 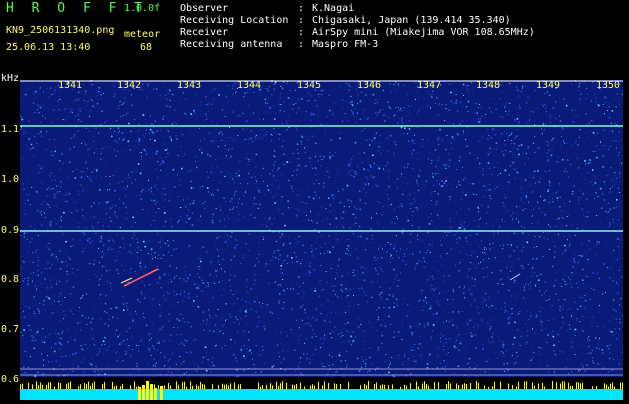 What do you see at coordinates (60, 30) in the screenshot?
I see `filename-label: KN9_2506131340.png` at bounding box center [60, 30].